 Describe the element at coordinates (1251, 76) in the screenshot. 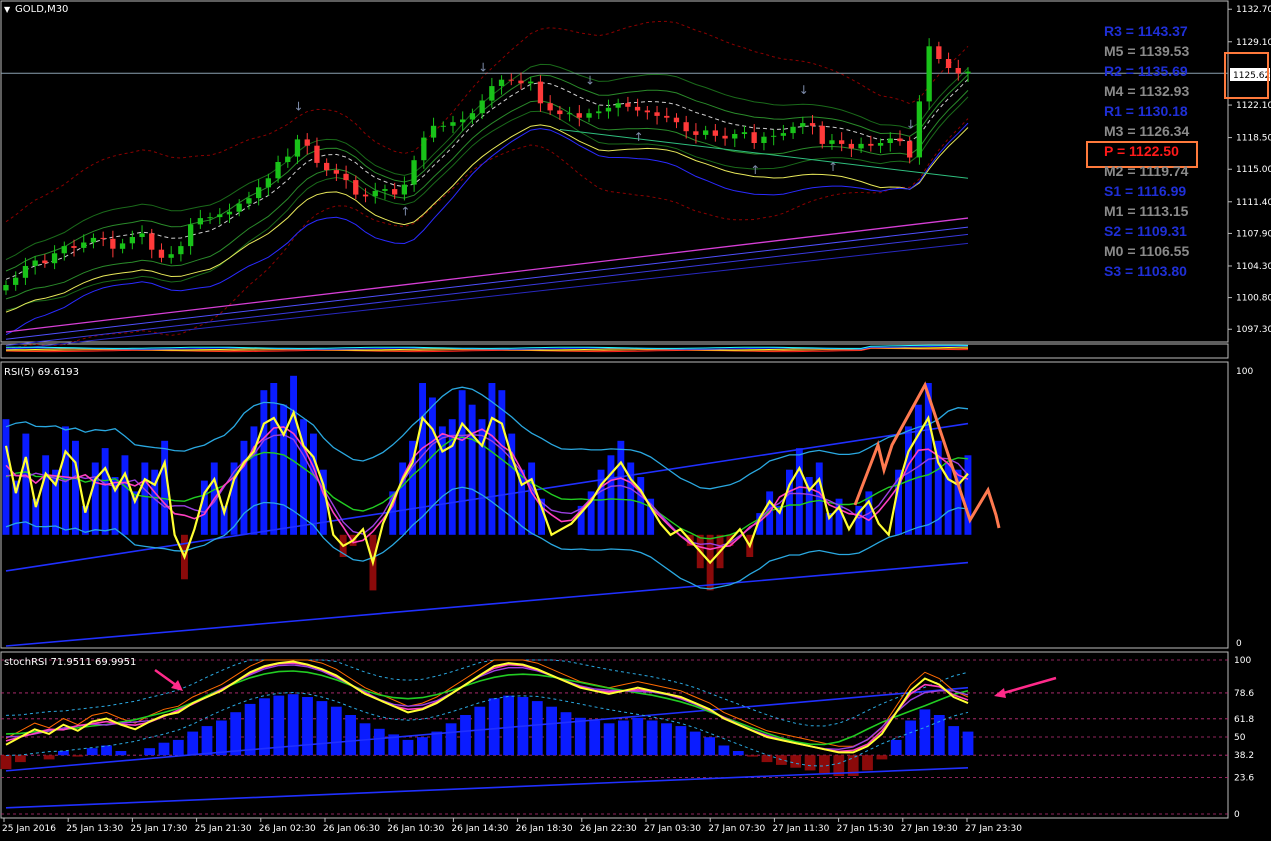

I see `current-price-label: 1125.62` at that location.